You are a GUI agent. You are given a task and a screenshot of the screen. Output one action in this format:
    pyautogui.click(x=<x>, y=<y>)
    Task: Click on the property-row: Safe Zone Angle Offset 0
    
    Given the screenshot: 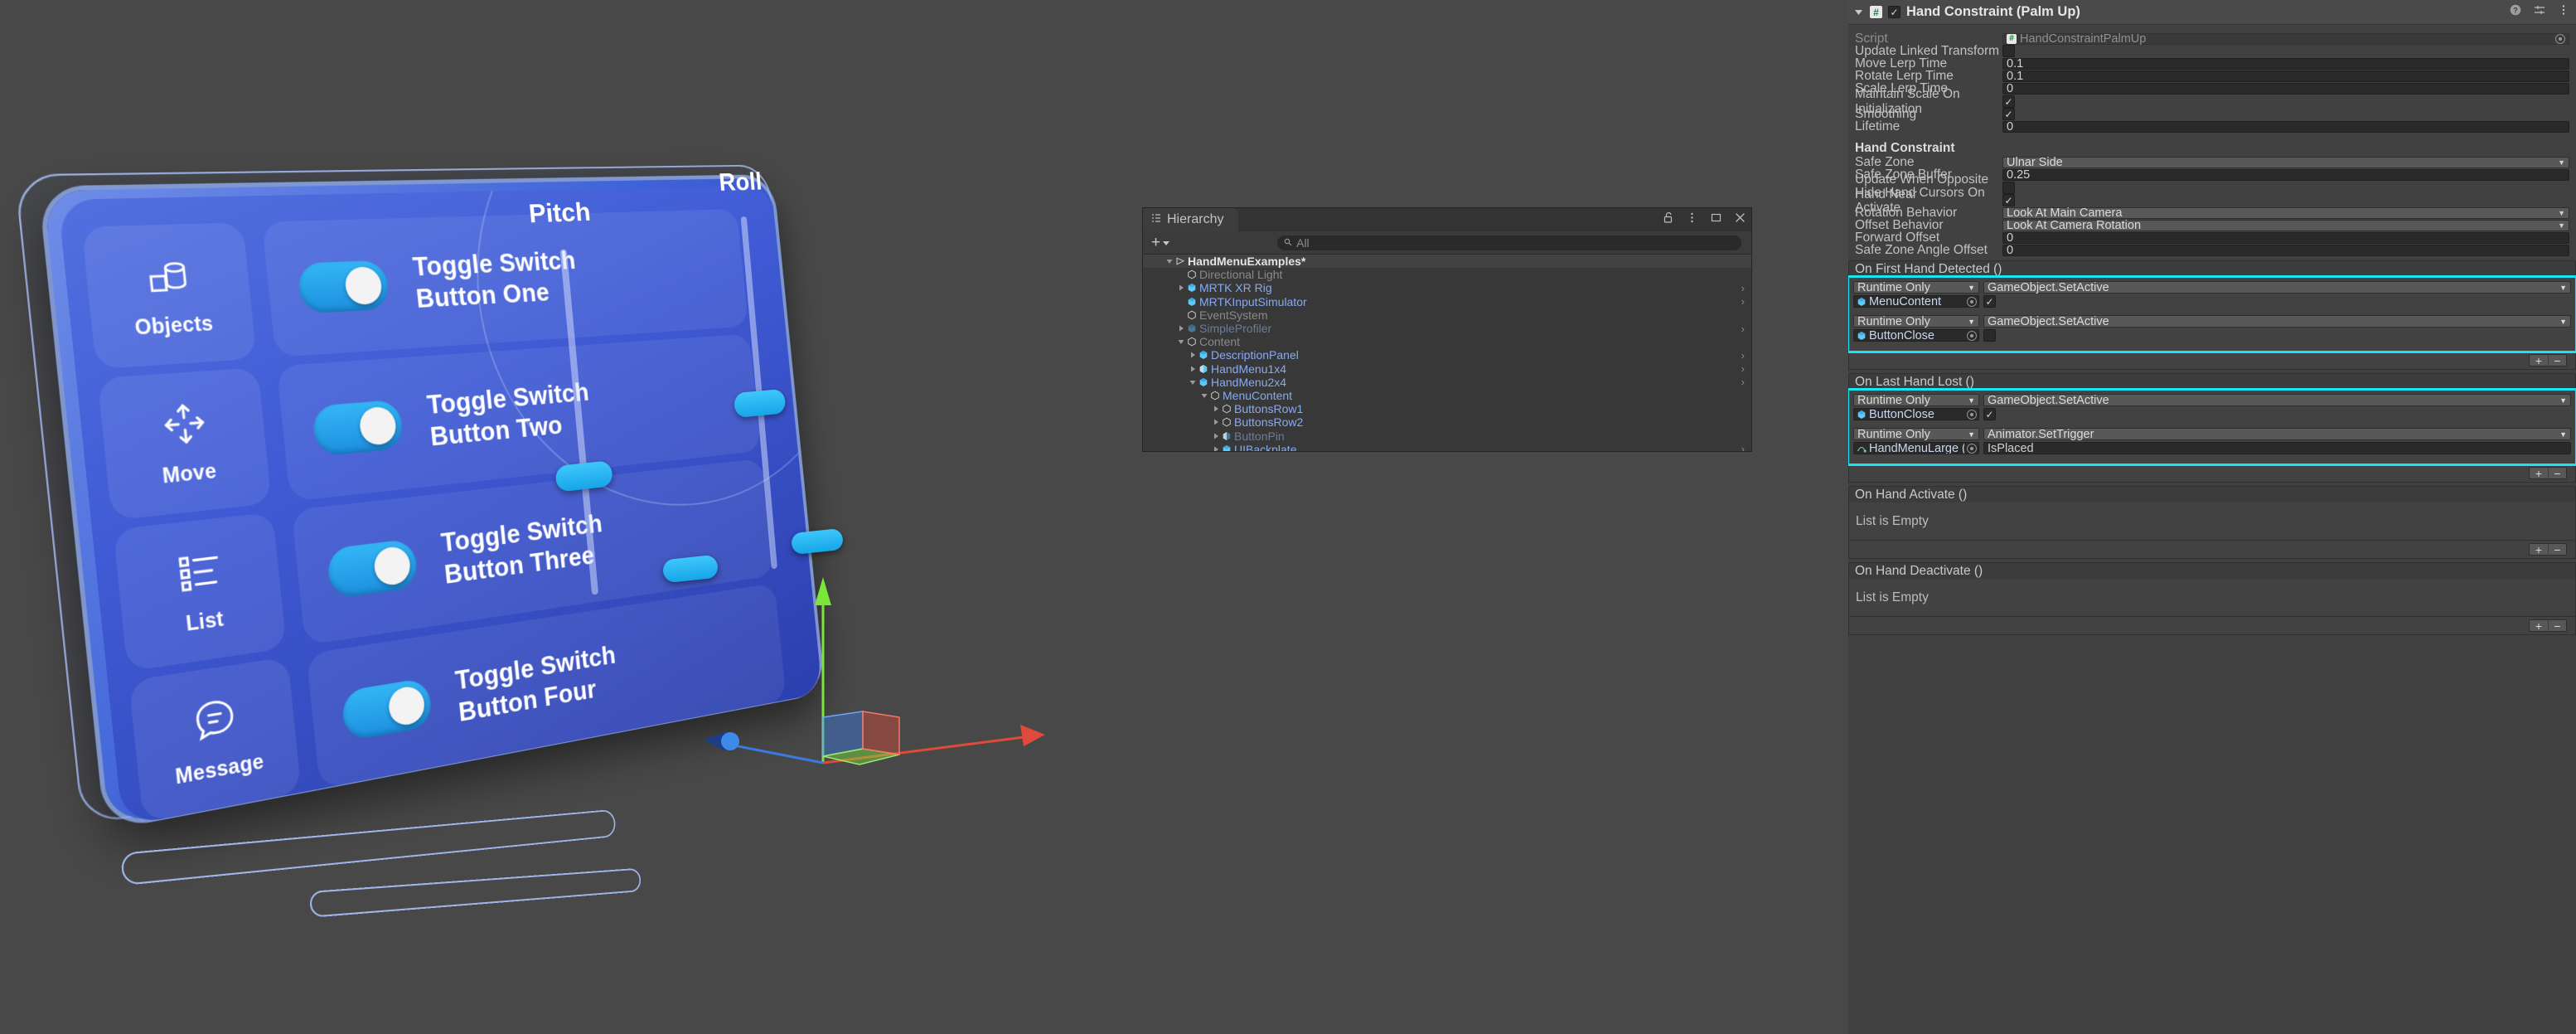 What is the action you would take?
    pyautogui.click(x=2212, y=250)
    